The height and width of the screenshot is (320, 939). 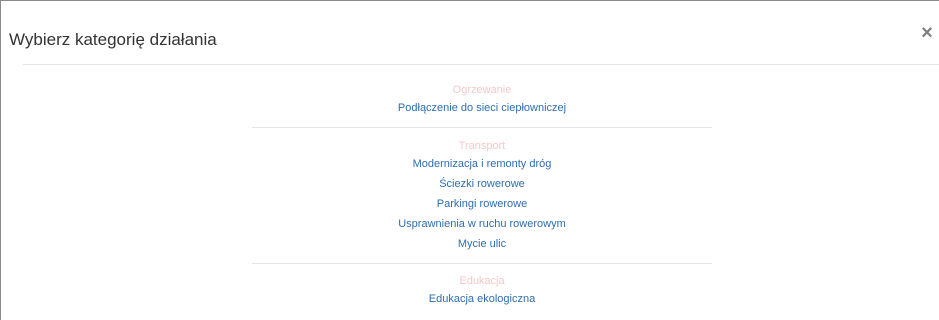 What do you see at coordinates (482, 244) in the screenshot?
I see `category-item-street-cleaning: Mycie ulic` at bounding box center [482, 244].